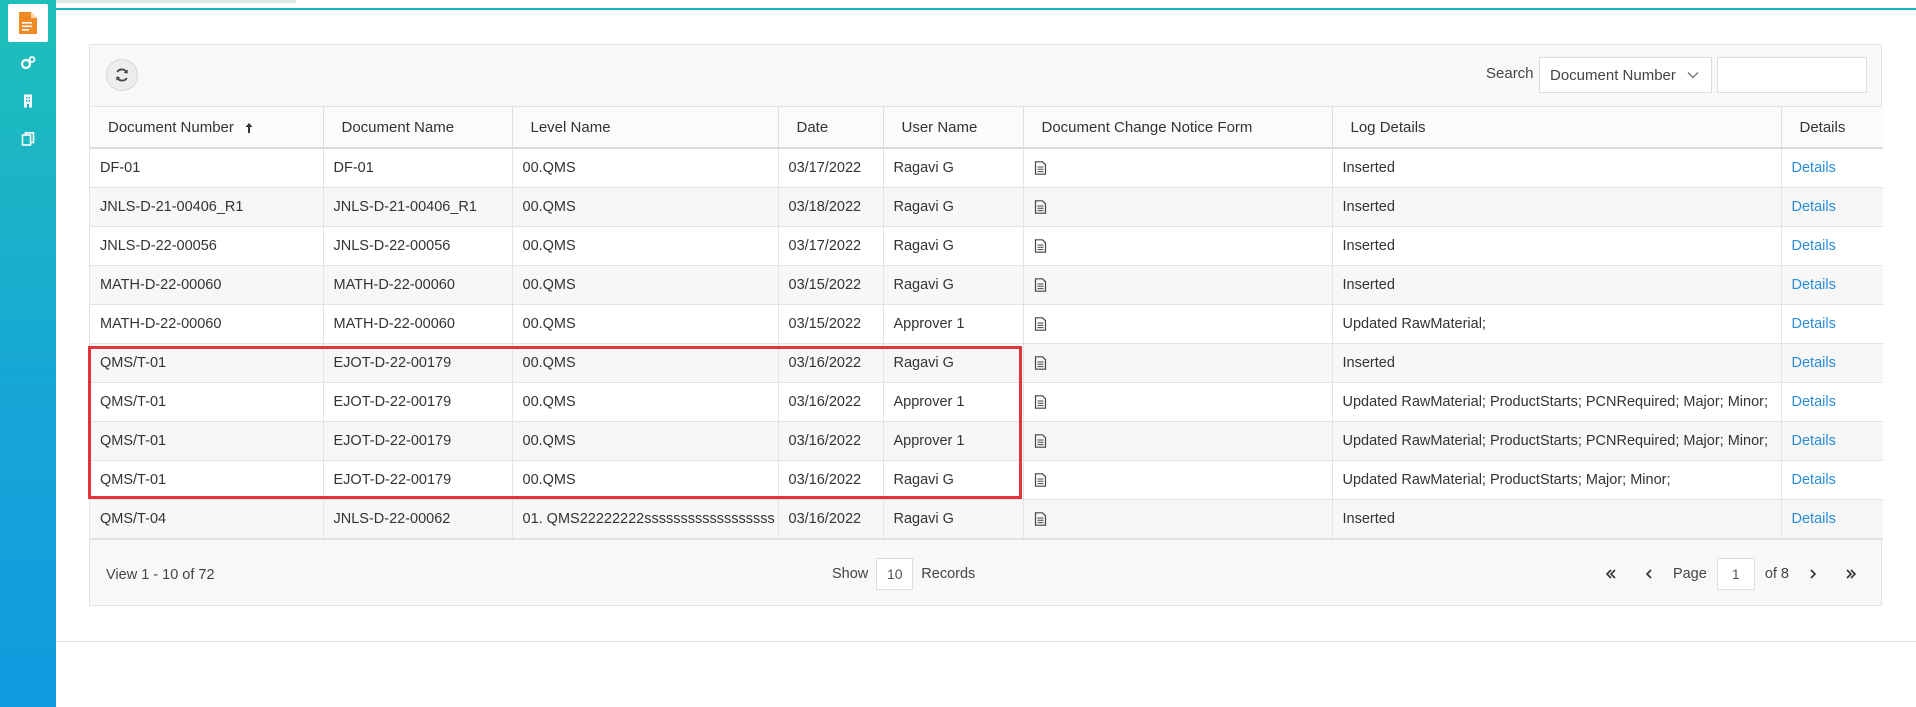  Describe the element at coordinates (1178, 128) in the screenshot. I see `col-header-change-notice-form: Document Change Notice Form` at that location.